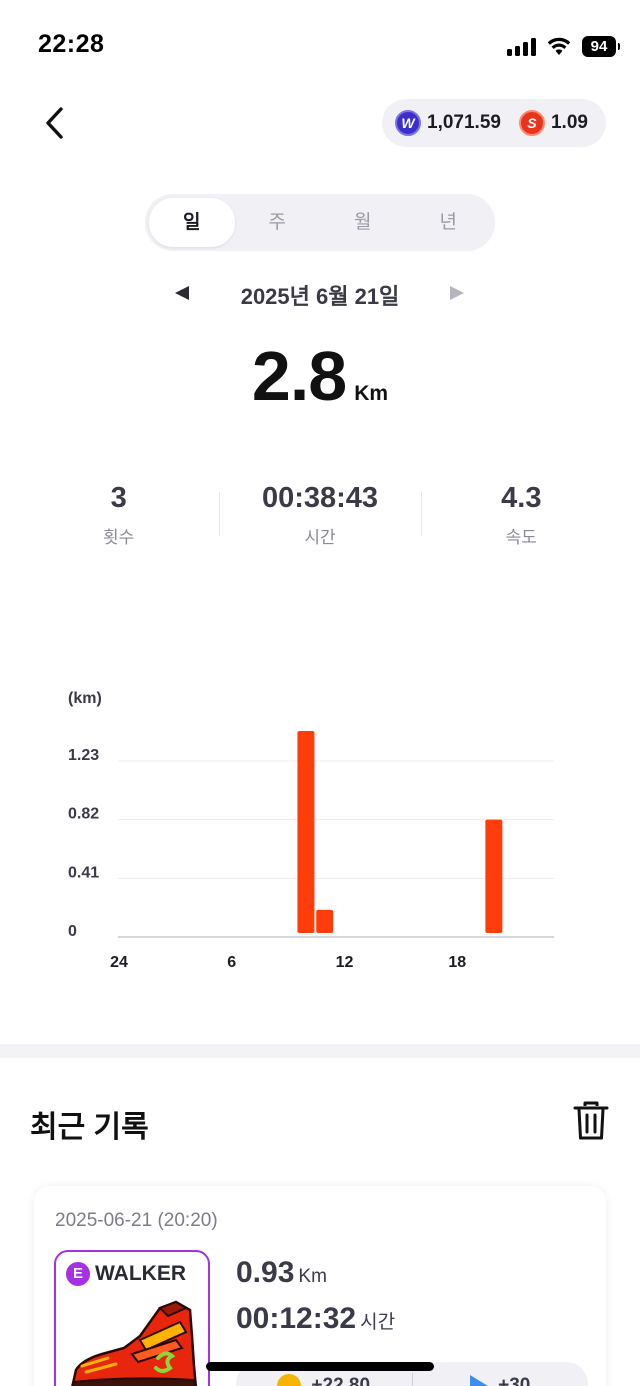  What do you see at coordinates (449, 222) in the screenshot?
I see `tab-year: 년` at bounding box center [449, 222].